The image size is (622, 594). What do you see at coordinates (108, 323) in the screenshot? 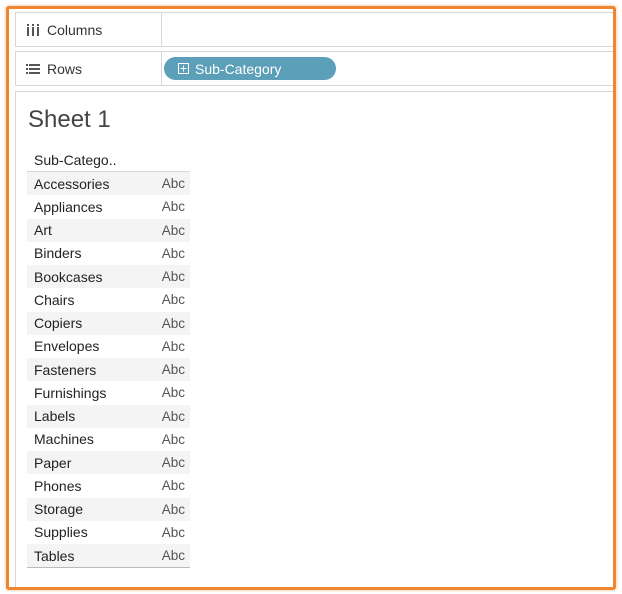
I see `table-row: Copiers Abc` at bounding box center [108, 323].